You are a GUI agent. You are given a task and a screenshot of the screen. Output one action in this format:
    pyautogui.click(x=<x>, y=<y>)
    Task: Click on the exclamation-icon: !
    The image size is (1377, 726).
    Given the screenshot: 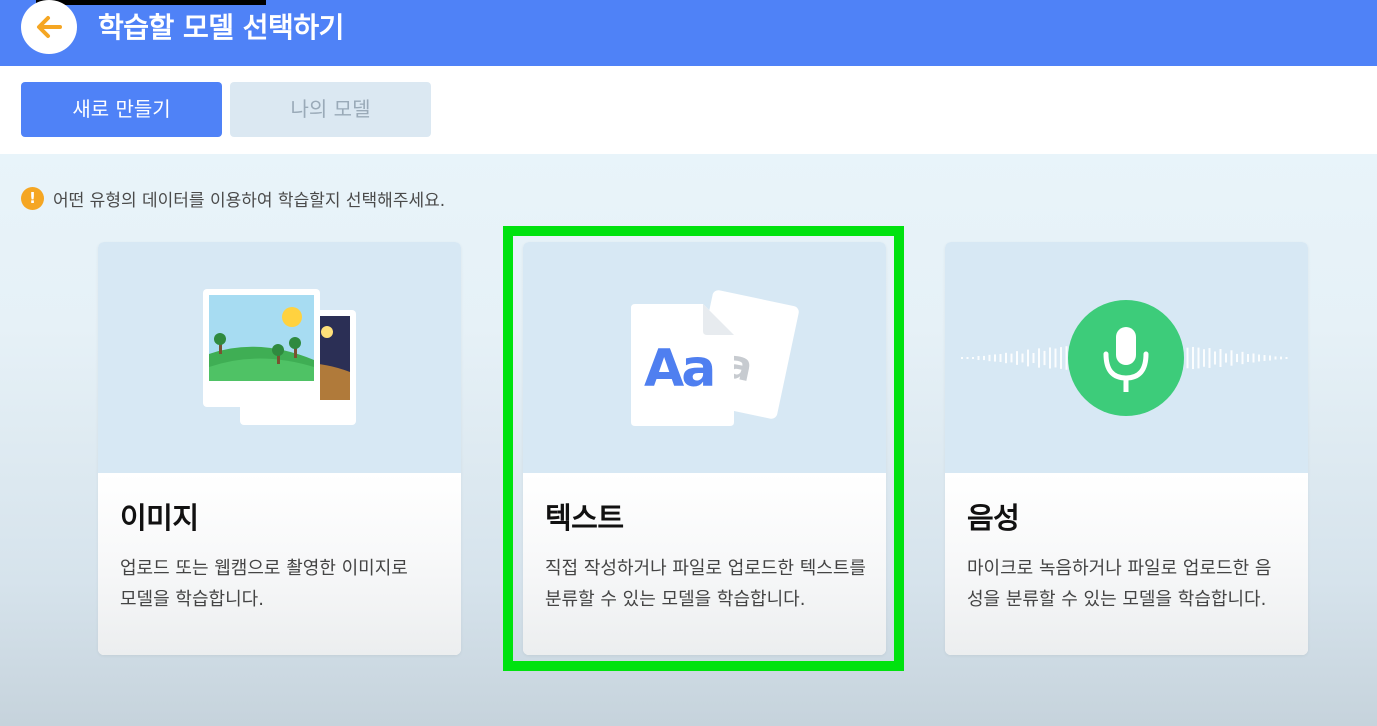 What is the action you would take?
    pyautogui.click(x=32, y=198)
    